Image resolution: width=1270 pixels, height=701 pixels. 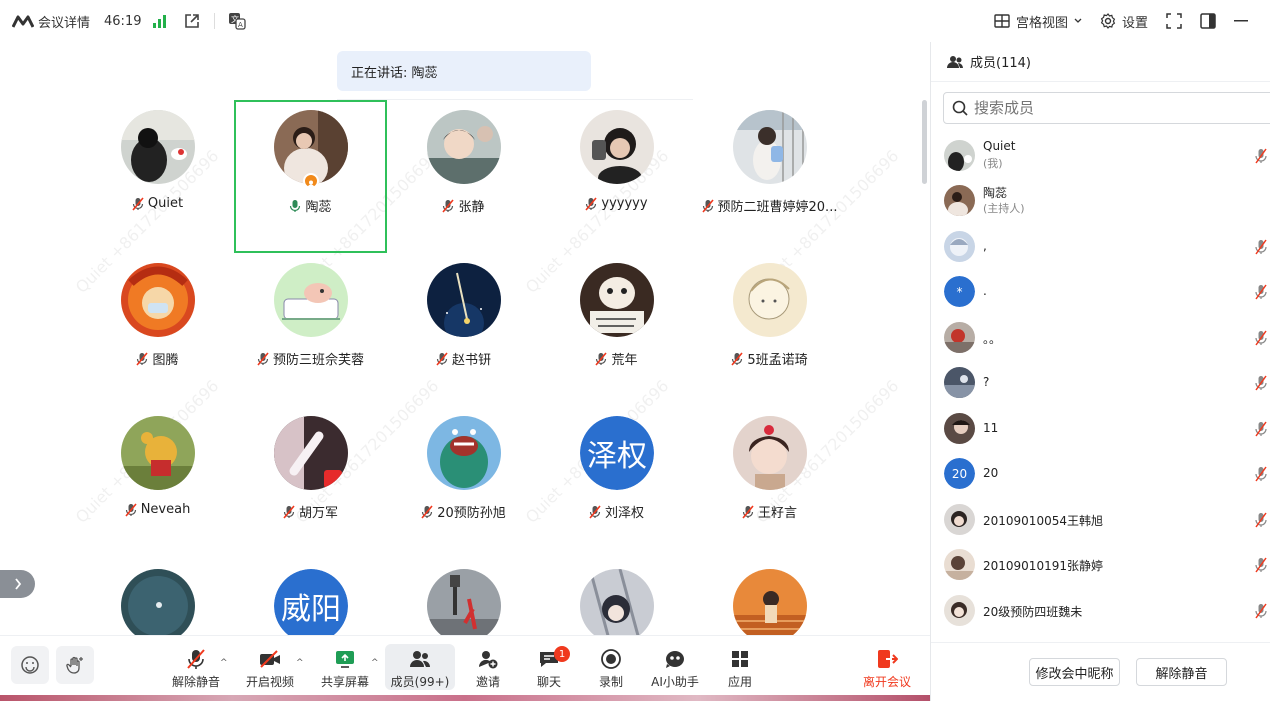 What do you see at coordinates (75, 665) in the screenshot?
I see `raise-hand-button` at bounding box center [75, 665].